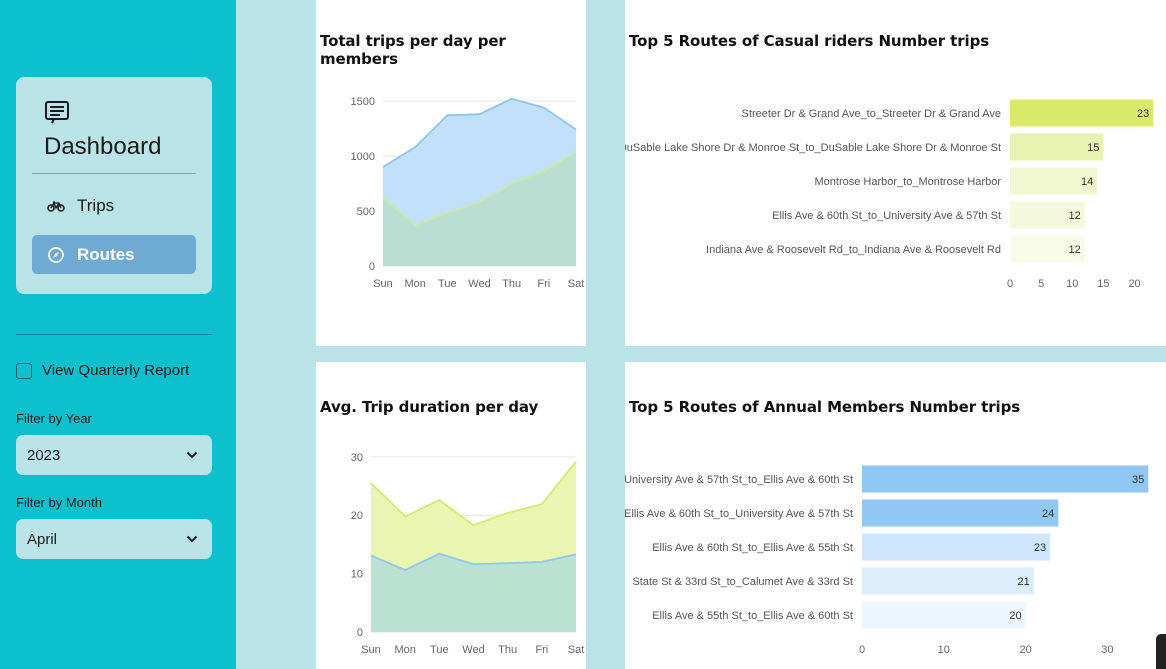 The height and width of the screenshot is (669, 1166). Describe the element at coordinates (44, 455) in the screenshot. I see `year-select-value: 2023` at that location.